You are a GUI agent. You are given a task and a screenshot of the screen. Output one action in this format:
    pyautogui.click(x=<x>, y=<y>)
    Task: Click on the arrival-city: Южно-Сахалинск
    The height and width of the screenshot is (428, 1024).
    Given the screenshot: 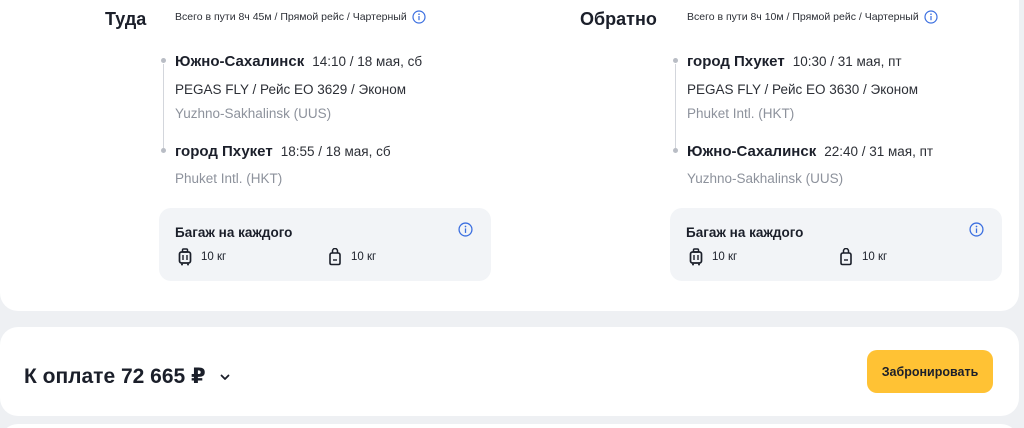 What is the action you would take?
    pyautogui.click(x=752, y=151)
    